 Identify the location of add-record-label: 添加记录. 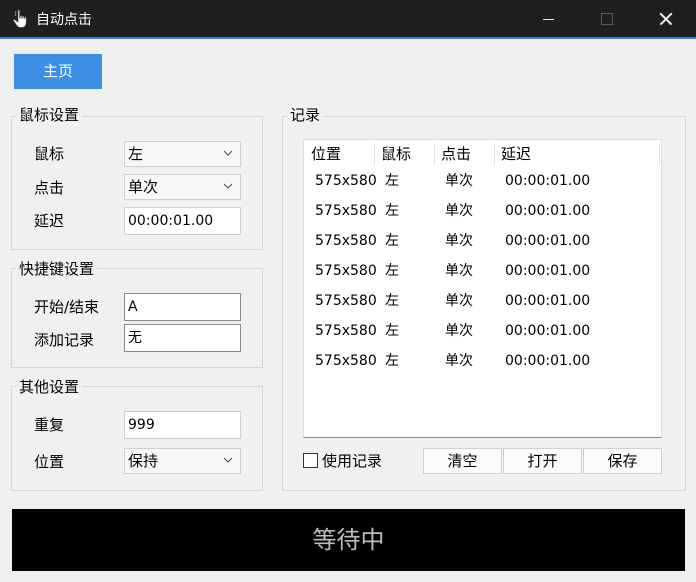
(64, 340).